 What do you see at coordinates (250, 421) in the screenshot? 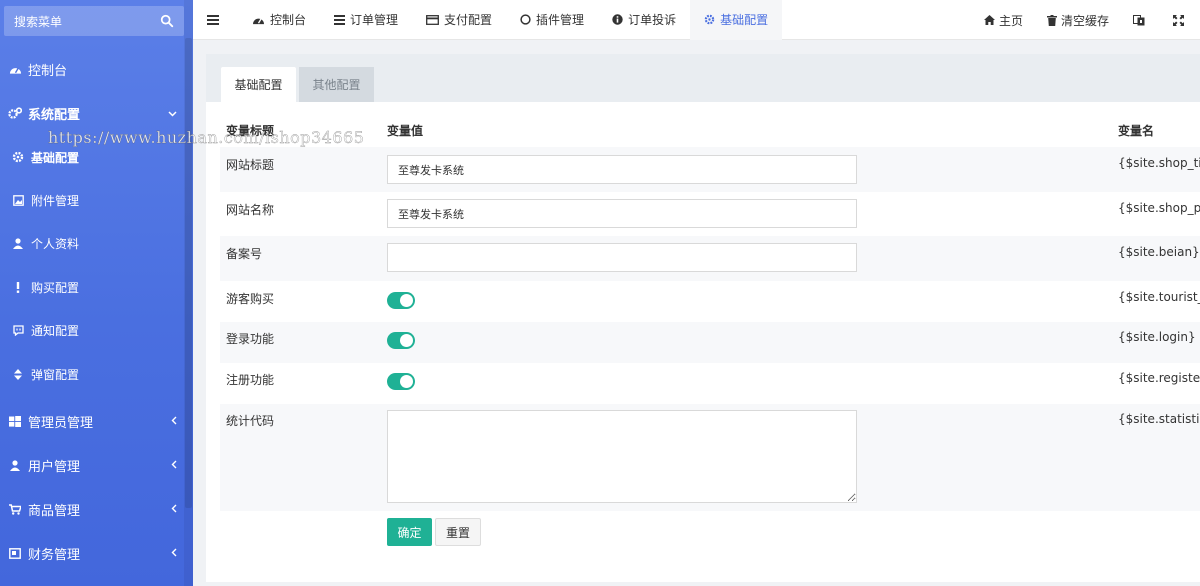
I see `row-label: 统计代码` at bounding box center [250, 421].